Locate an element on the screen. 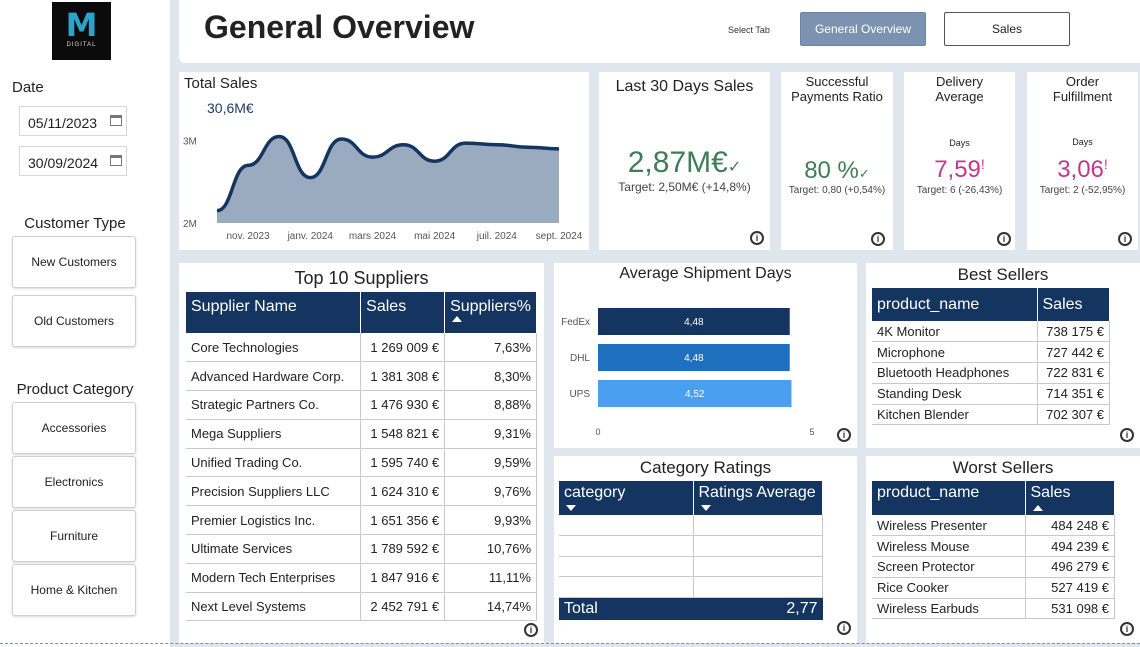 This screenshot has height=647, width=1140. last30-value-wrap: 2,87M€✓ is located at coordinates (684, 163).